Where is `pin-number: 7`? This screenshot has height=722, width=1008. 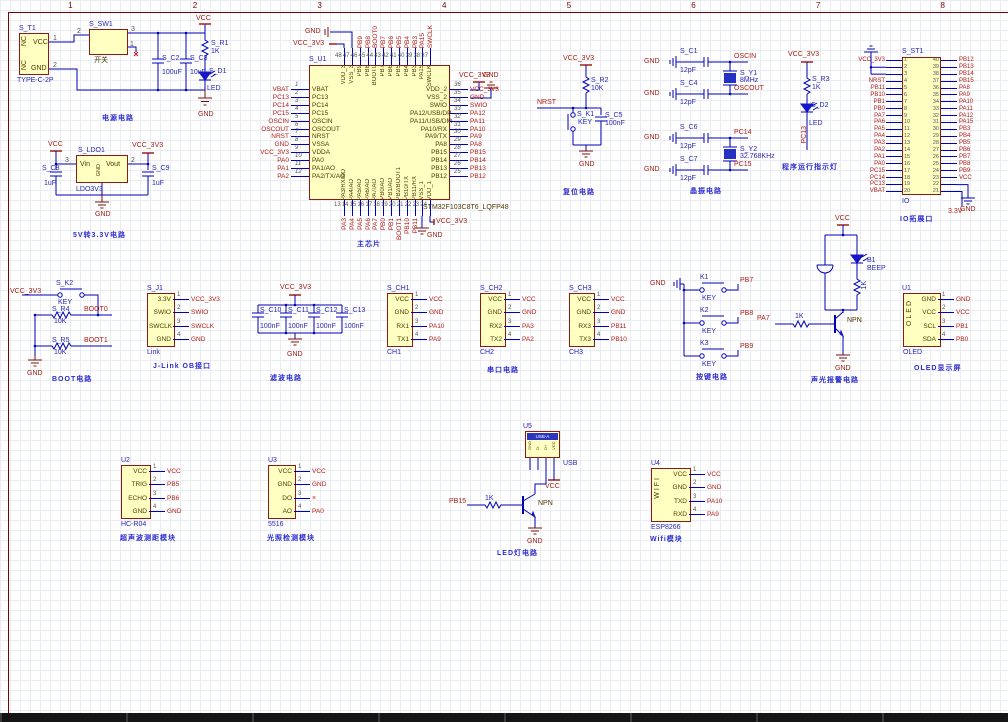 pin-number: 7 is located at coordinates (297, 132).